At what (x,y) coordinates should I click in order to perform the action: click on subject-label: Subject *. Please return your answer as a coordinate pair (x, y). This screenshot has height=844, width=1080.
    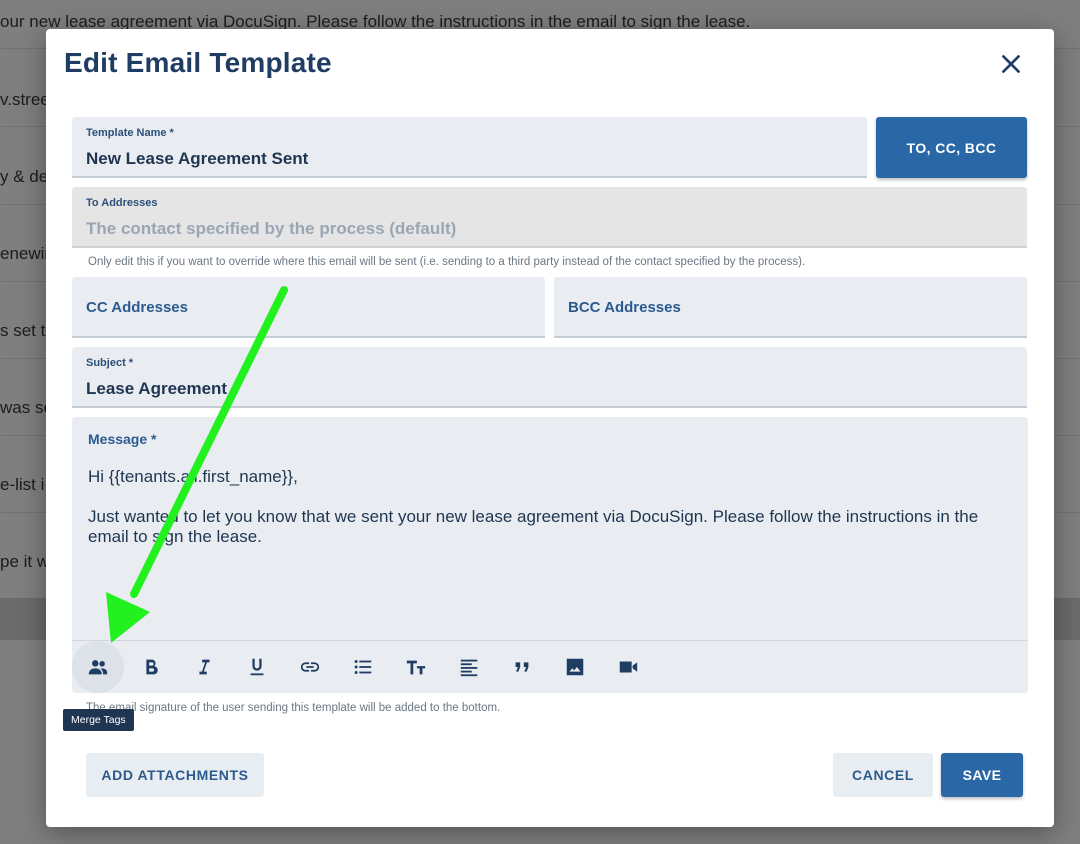
    Looking at the image, I should click on (110, 363).